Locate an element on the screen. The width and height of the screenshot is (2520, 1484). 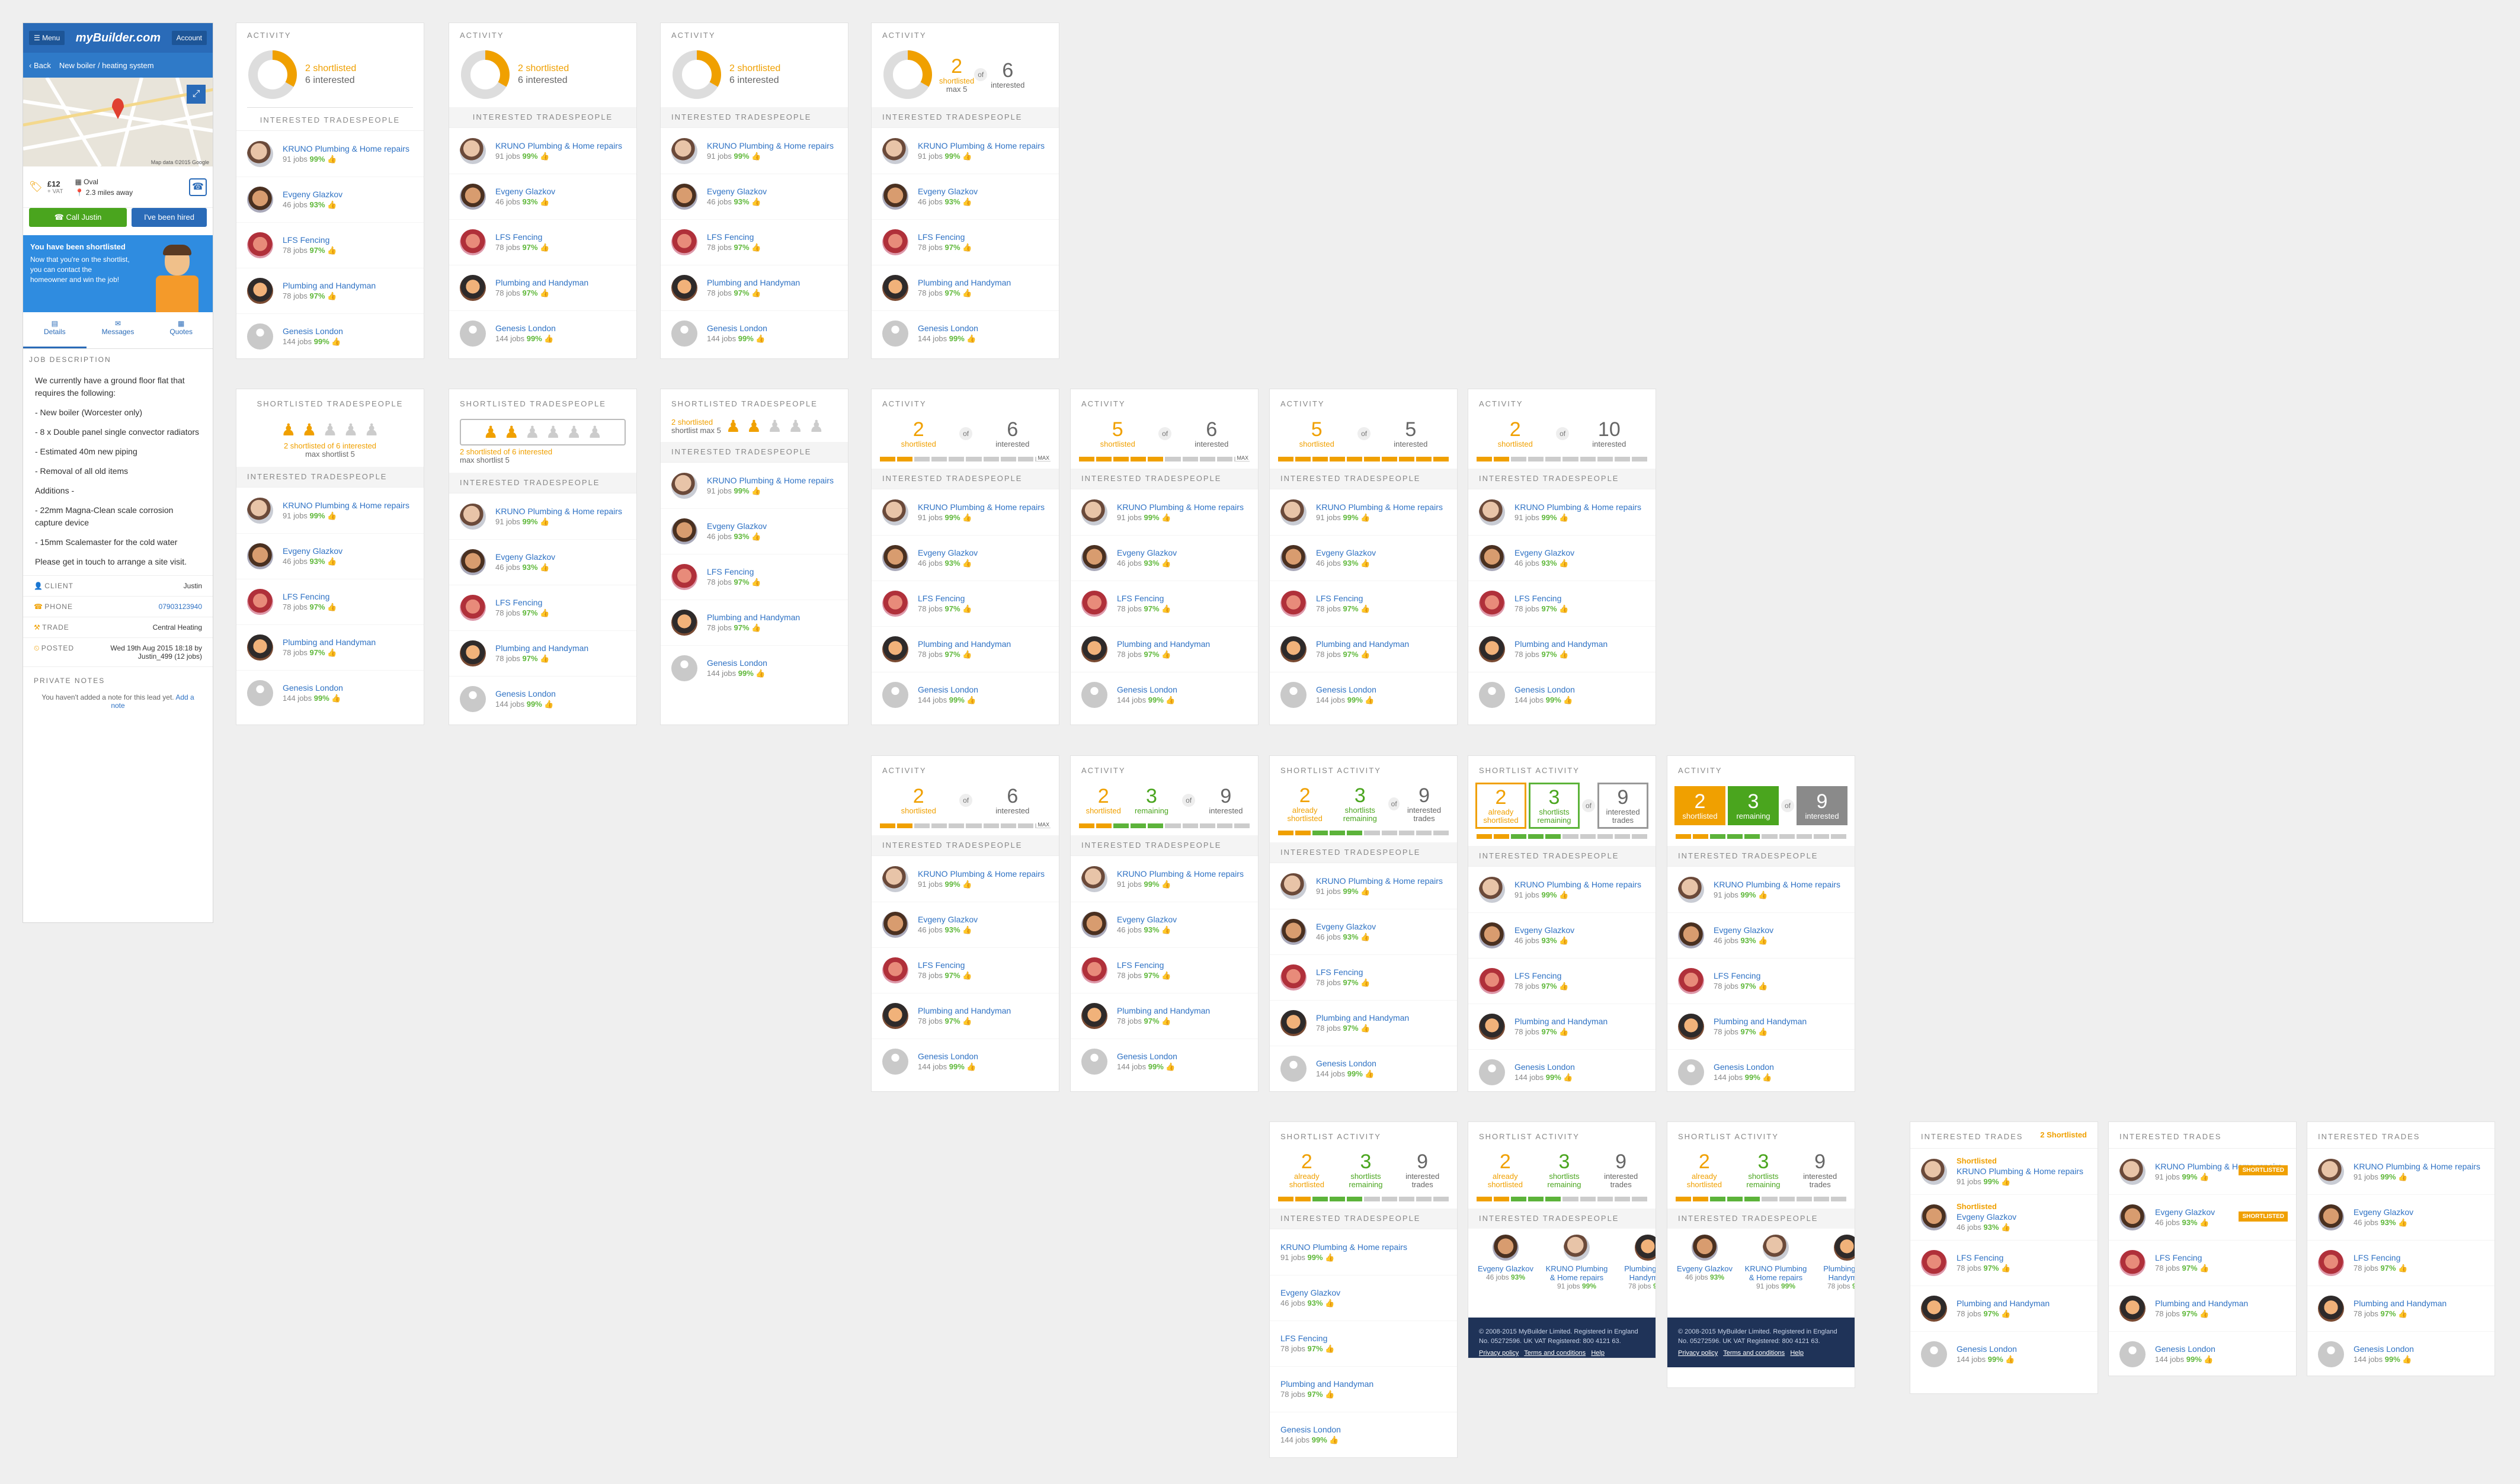
expand-map-icon: ⤢ is located at coordinates (197, 94).